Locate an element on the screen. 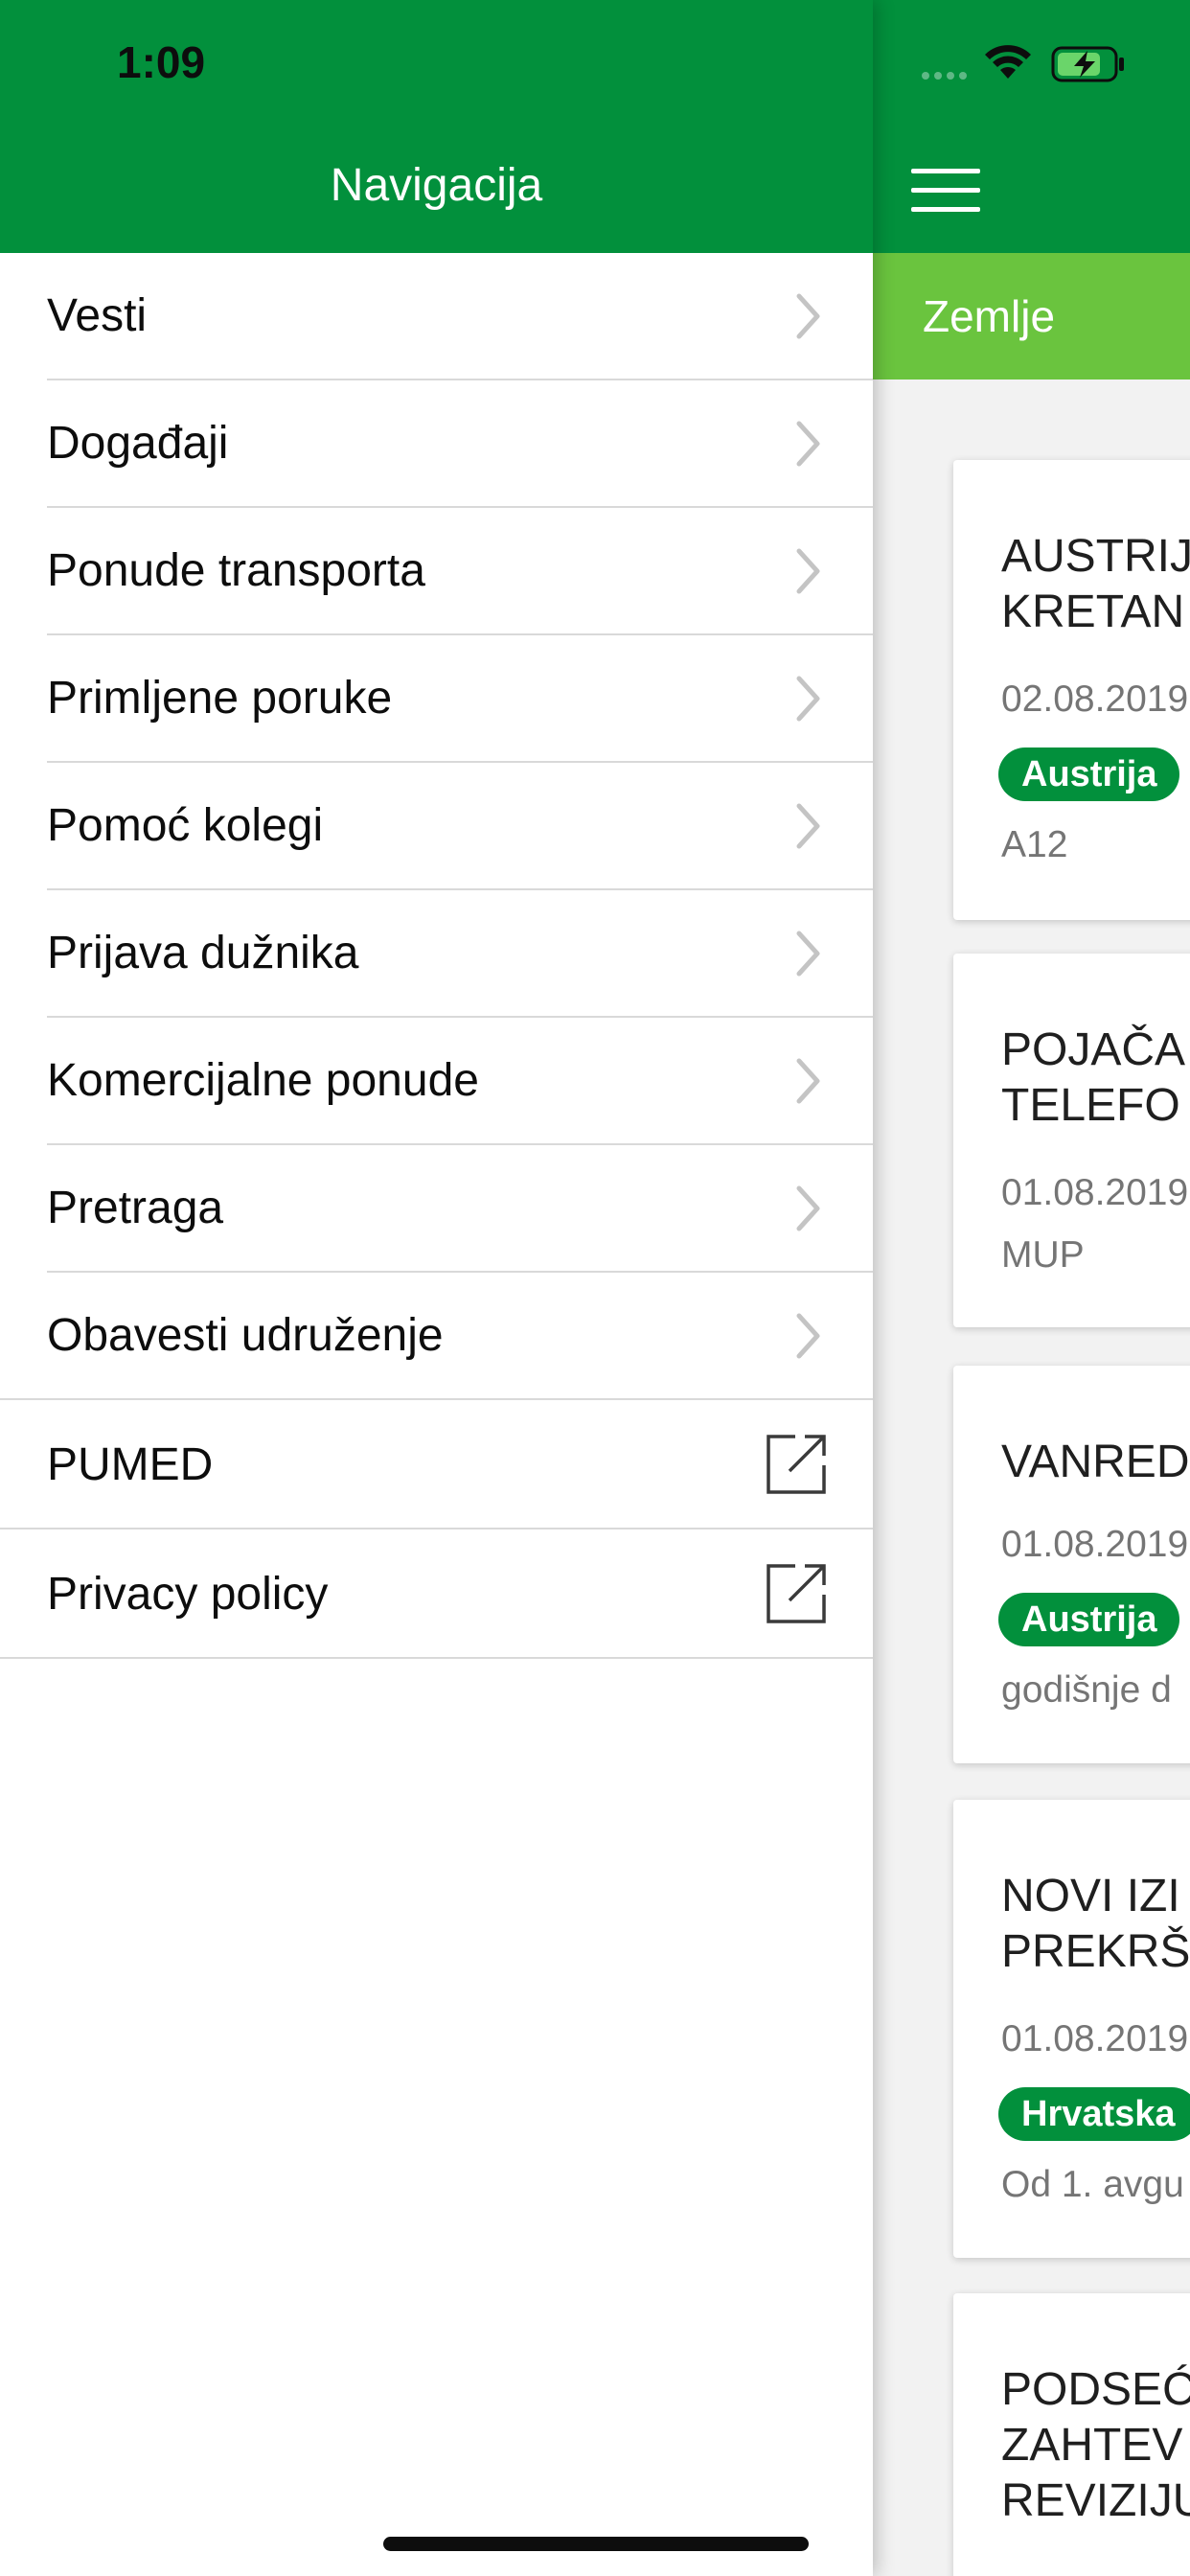 Image resolution: width=1190 pixels, height=2576 pixels. news-title-line: PREKRŠ is located at coordinates (1096, 1951).